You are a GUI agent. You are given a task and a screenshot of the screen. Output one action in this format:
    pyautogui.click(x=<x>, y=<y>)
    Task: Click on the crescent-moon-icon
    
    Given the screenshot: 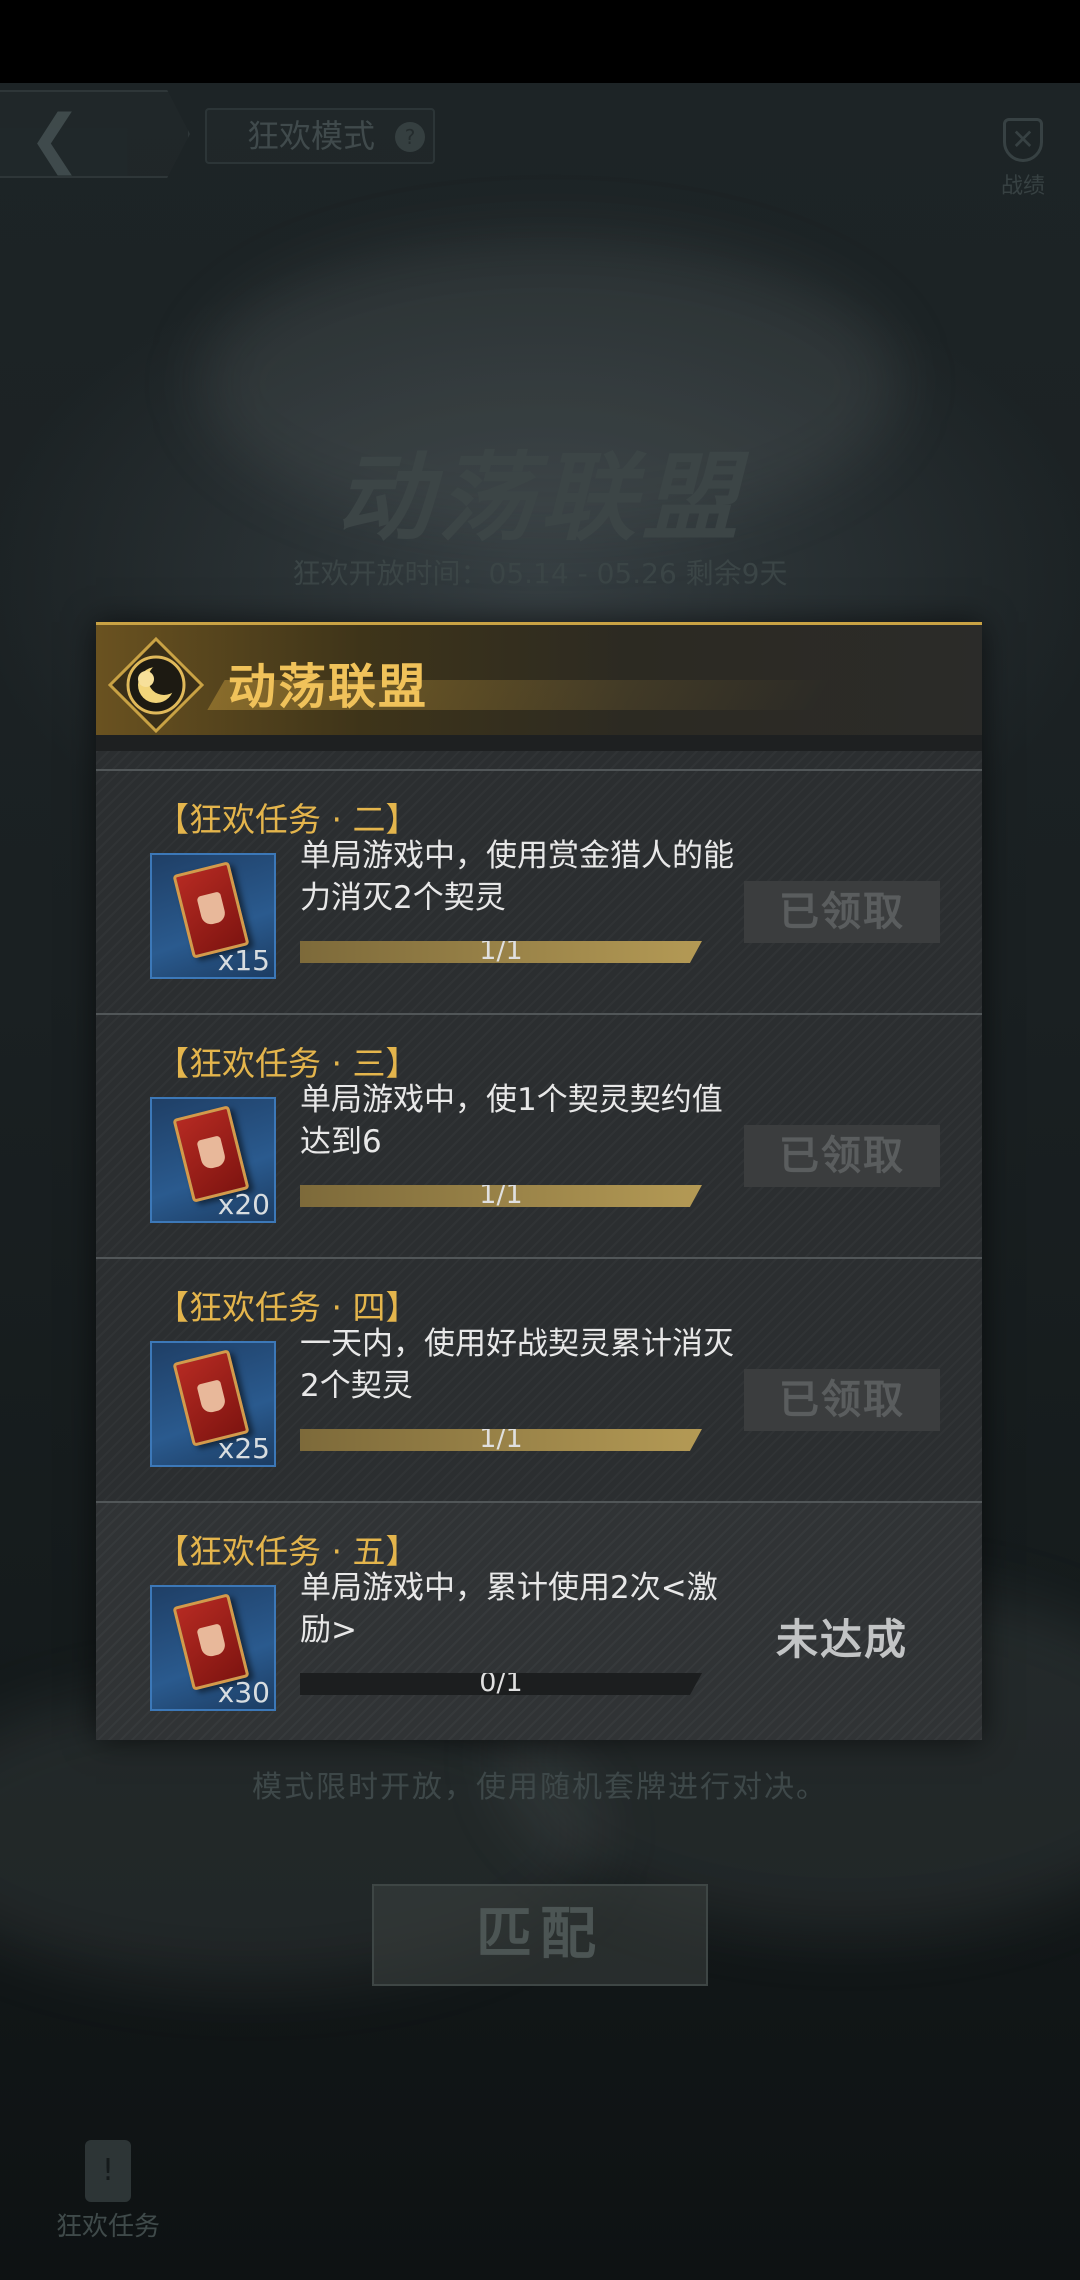 What is the action you would take?
    pyautogui.click(x=156, y=685)
    